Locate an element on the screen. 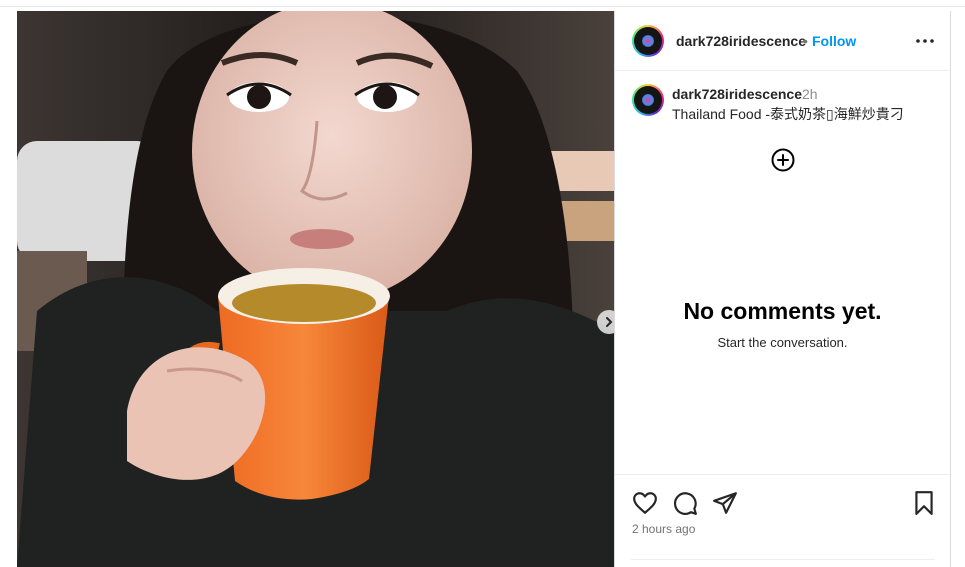 The image size is (965, 567). caption-avatar is located at coordinates (648, 100).